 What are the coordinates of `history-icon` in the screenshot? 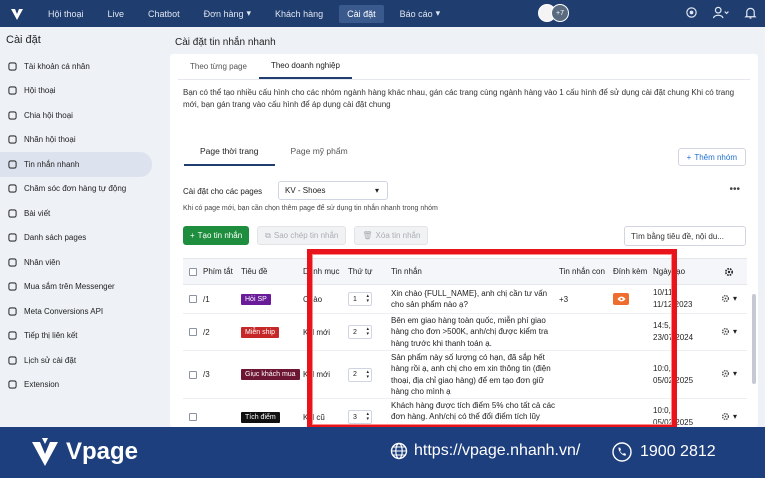 It's located at (12, 360).